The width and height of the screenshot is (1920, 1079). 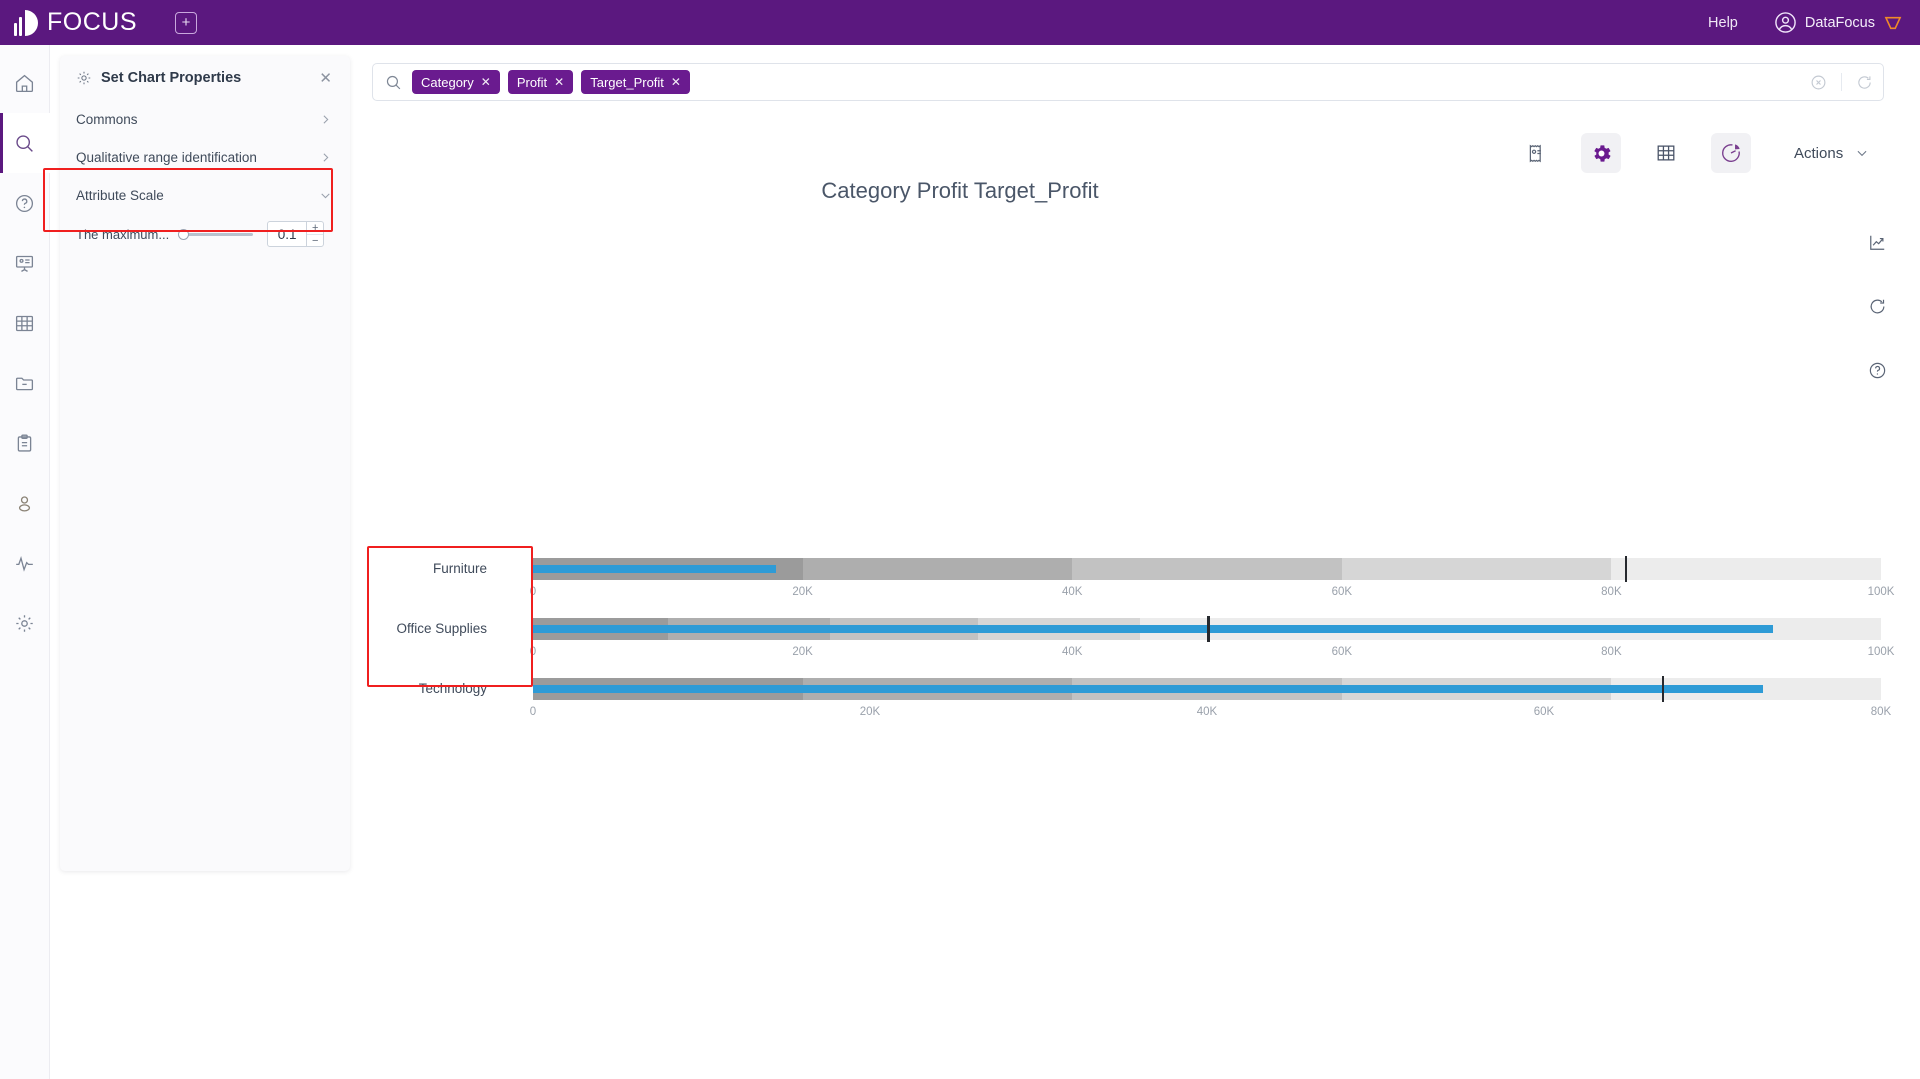 What do you see at coordinates (441, 628) in the screenshot?
I see `category-label: Office Supplies` at bounding box center [441, 628].